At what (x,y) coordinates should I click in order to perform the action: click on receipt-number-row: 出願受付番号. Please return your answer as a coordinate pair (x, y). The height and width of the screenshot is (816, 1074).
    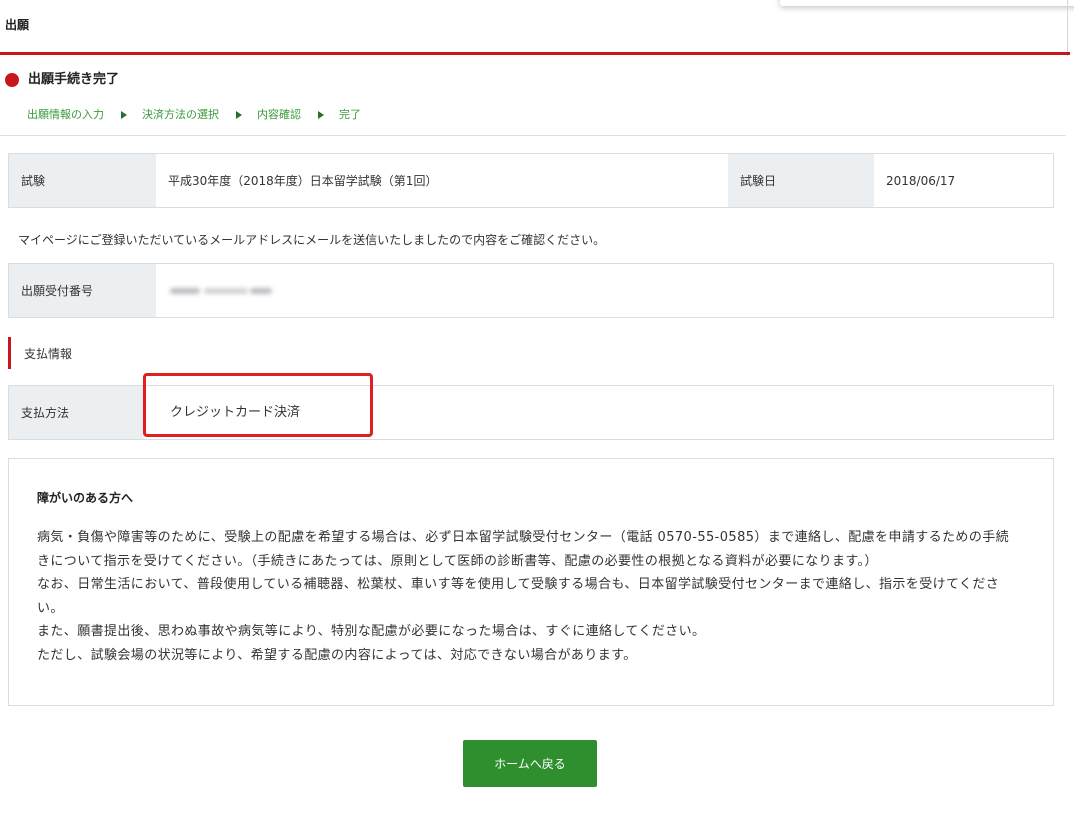
    Looking at the image, I should click on (531, 290).